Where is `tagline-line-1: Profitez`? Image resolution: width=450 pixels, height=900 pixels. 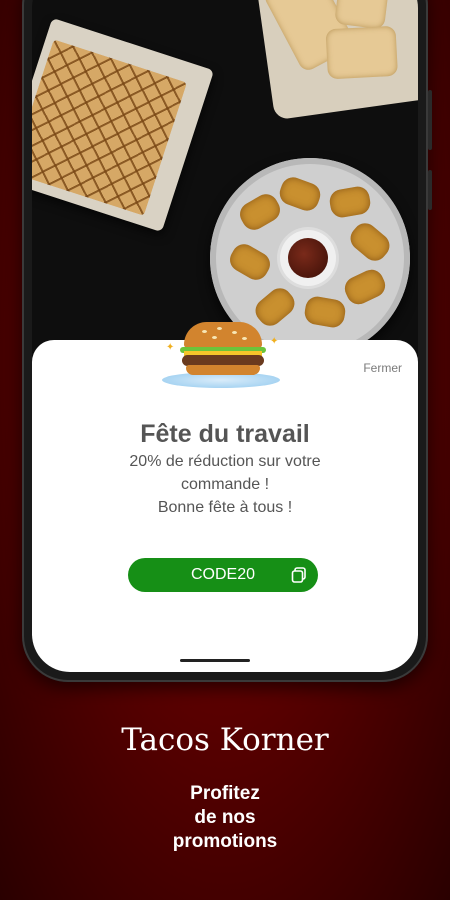 tagline-line-1: Profitez is located at coordinates (225, 793).